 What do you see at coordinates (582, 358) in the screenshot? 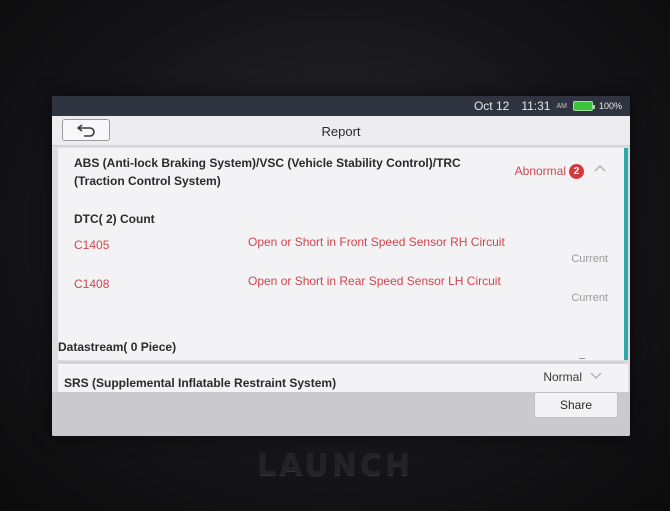
I see `scroll-indicator` at bounding box center [582, 358].